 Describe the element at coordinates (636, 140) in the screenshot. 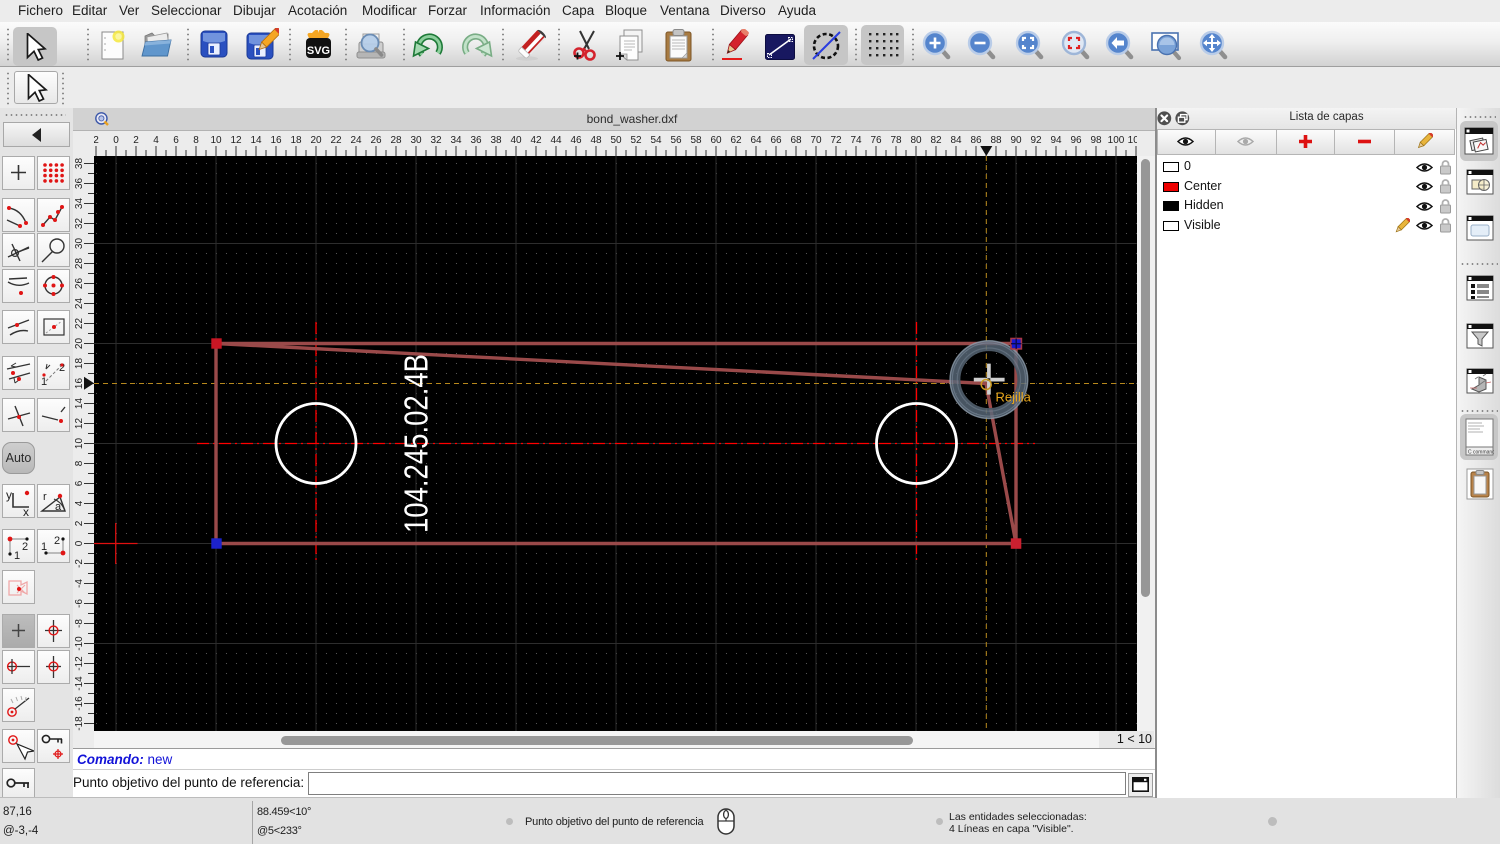

I see `svg-text: 52` at that location.